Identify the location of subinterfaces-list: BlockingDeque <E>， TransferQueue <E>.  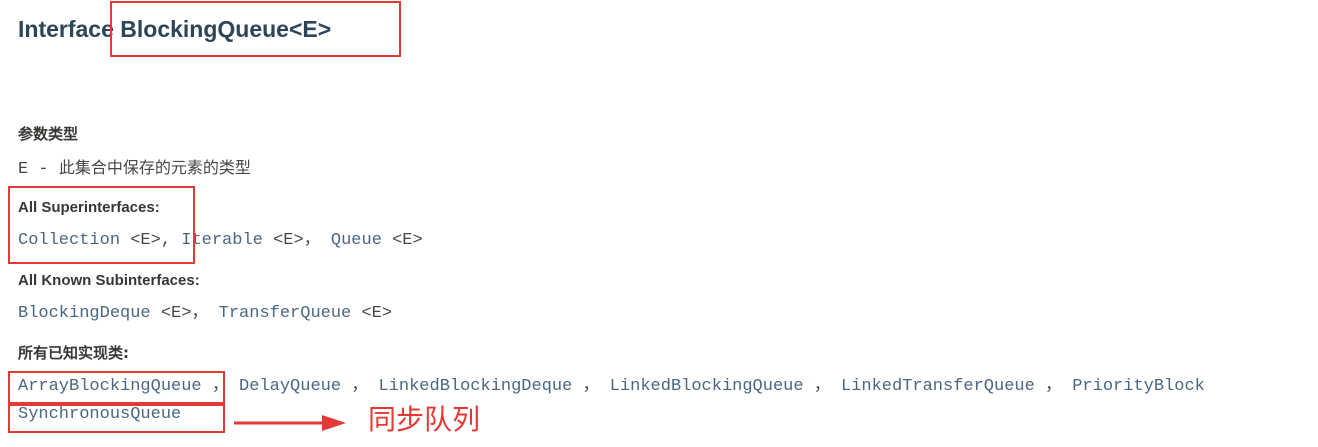
(205, 314).